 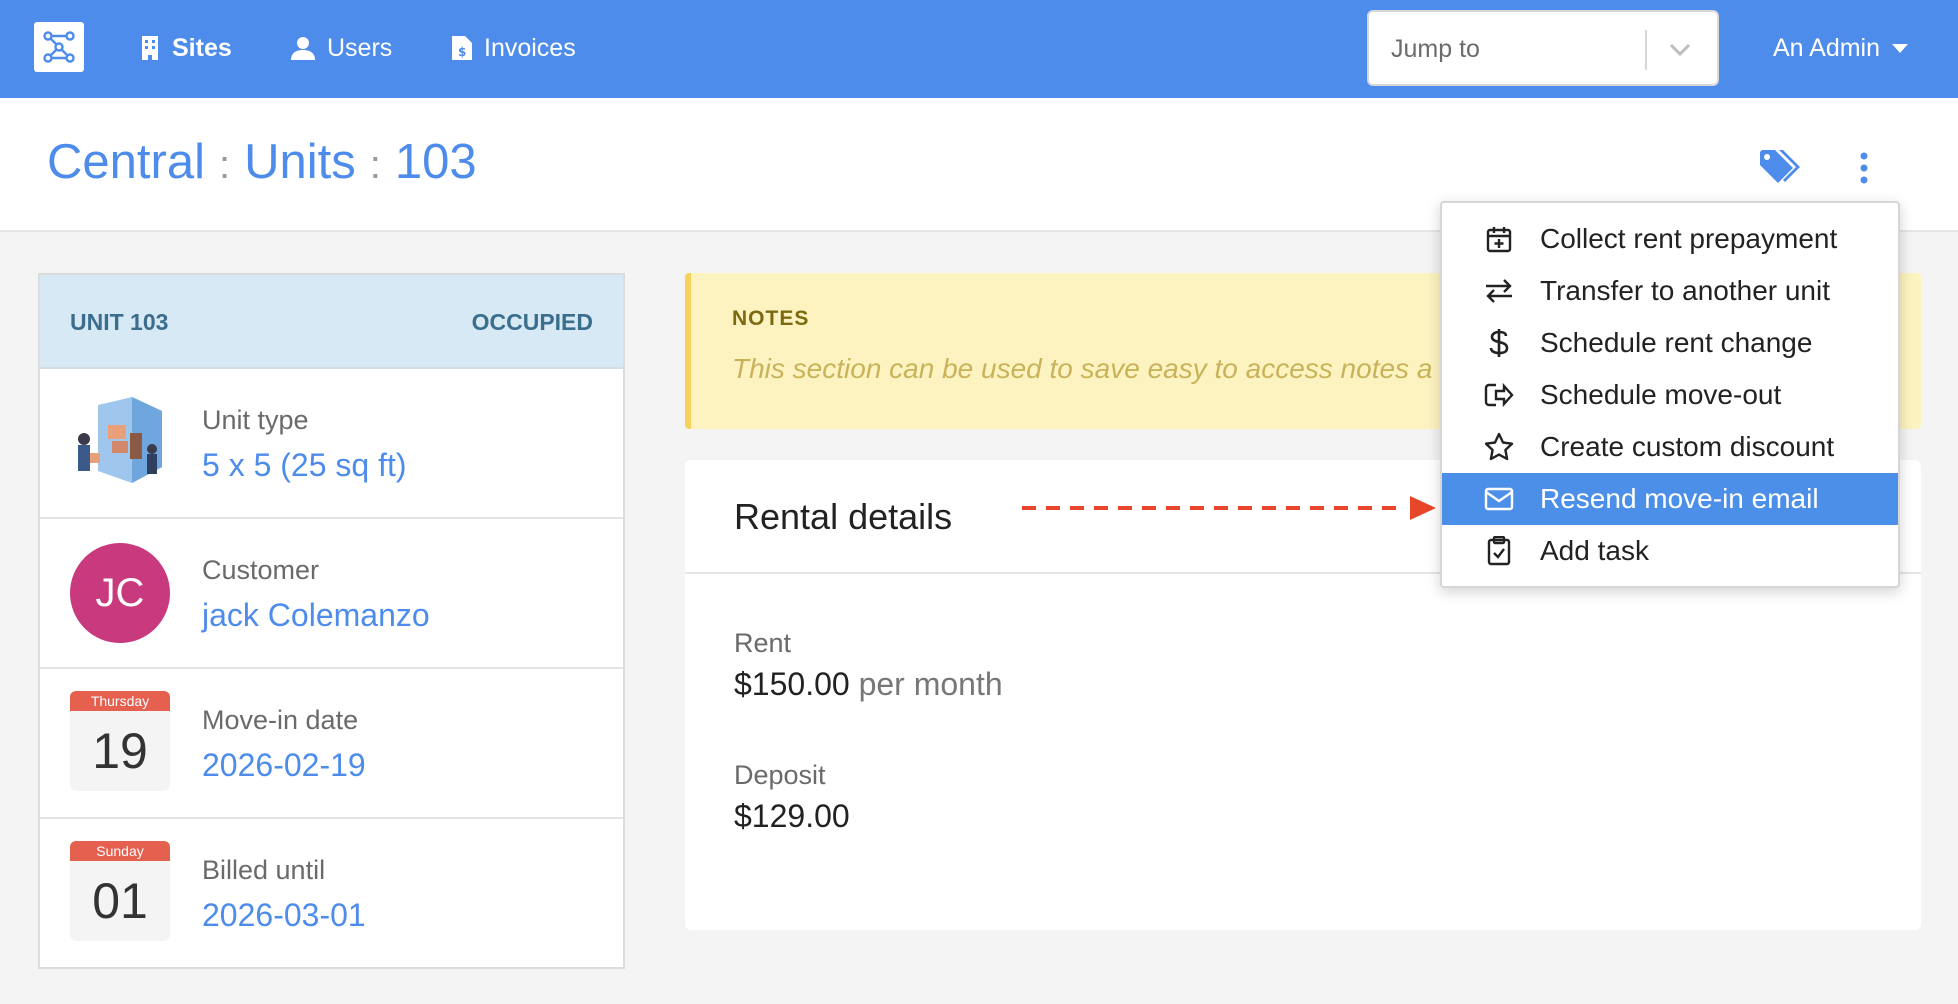 I want to click on billed-until-calendar-icon: Sunday 01, so click(x=120, y=891).